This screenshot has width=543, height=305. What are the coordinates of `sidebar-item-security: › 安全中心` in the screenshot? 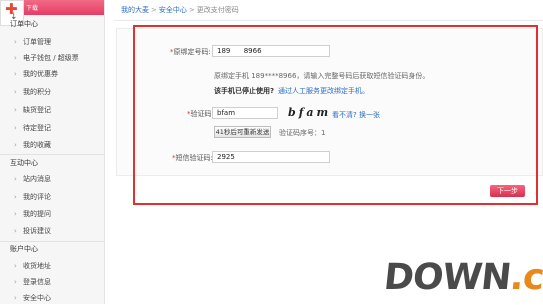 It's located at (51, 298).